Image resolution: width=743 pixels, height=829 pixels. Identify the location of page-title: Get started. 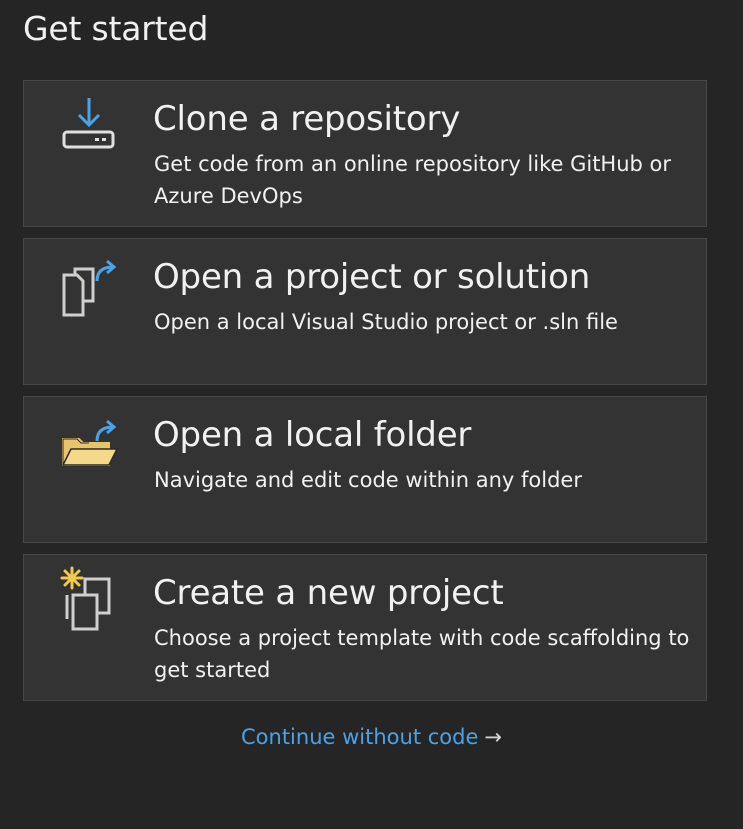
(116, 28).